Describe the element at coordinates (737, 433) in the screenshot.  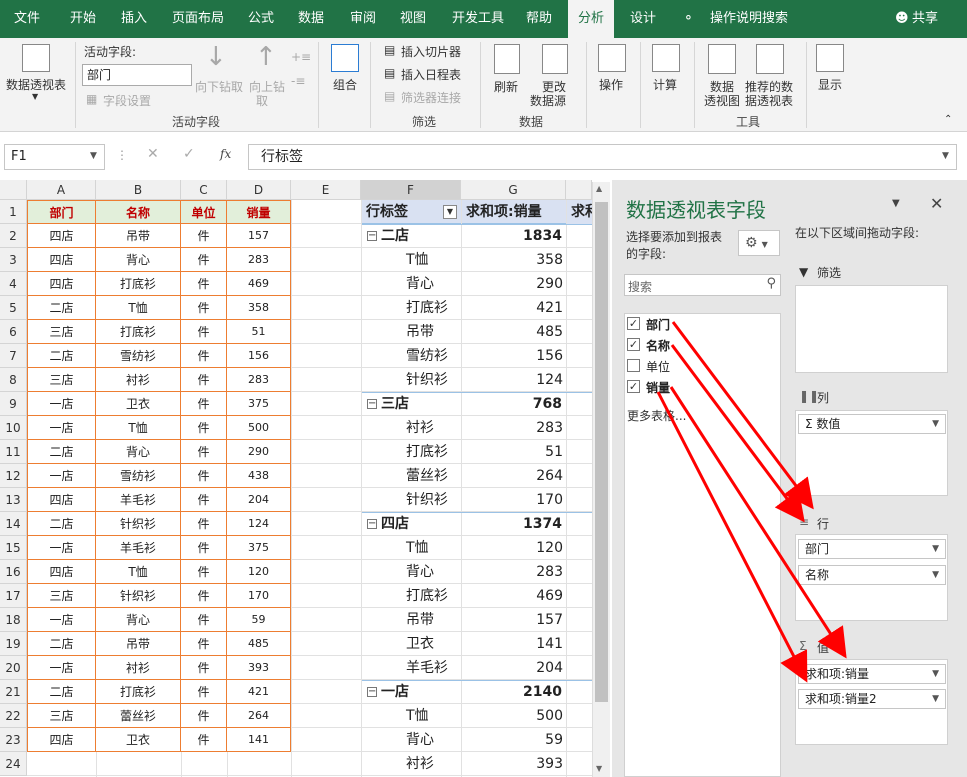
I see `arrow-name-to-rows` at that location.